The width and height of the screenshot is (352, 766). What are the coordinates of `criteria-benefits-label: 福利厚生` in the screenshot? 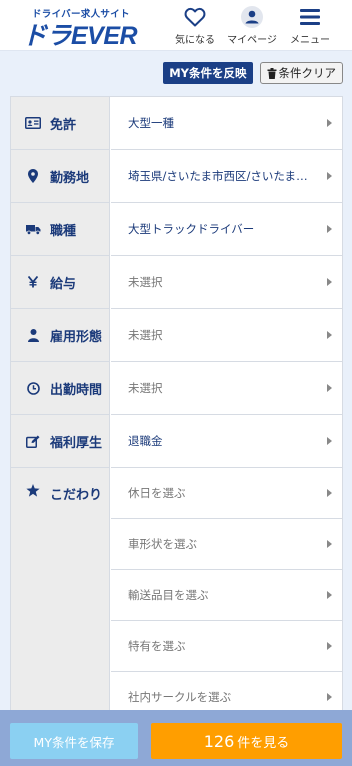 It's located at (76, 443).